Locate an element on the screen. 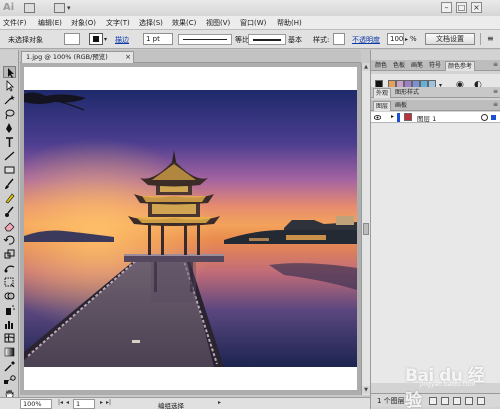 The height and width of the screenshot is (409, 500). shape-builder-tool-icon is located at coordinates (9, 296).